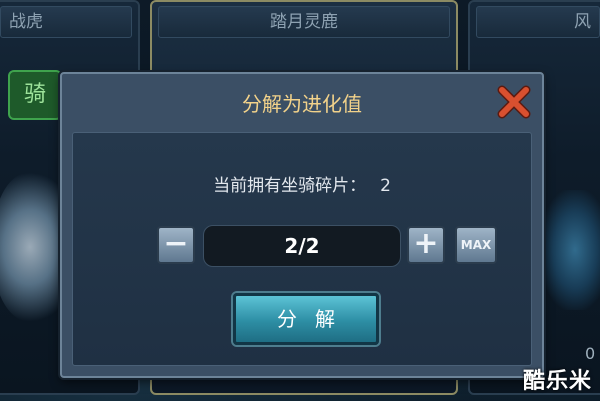 The height and width of the screenshot is (401, 600). Describe the element at coordinates (538, 22) in the screenshot. I see `card-title: 风` at that location.